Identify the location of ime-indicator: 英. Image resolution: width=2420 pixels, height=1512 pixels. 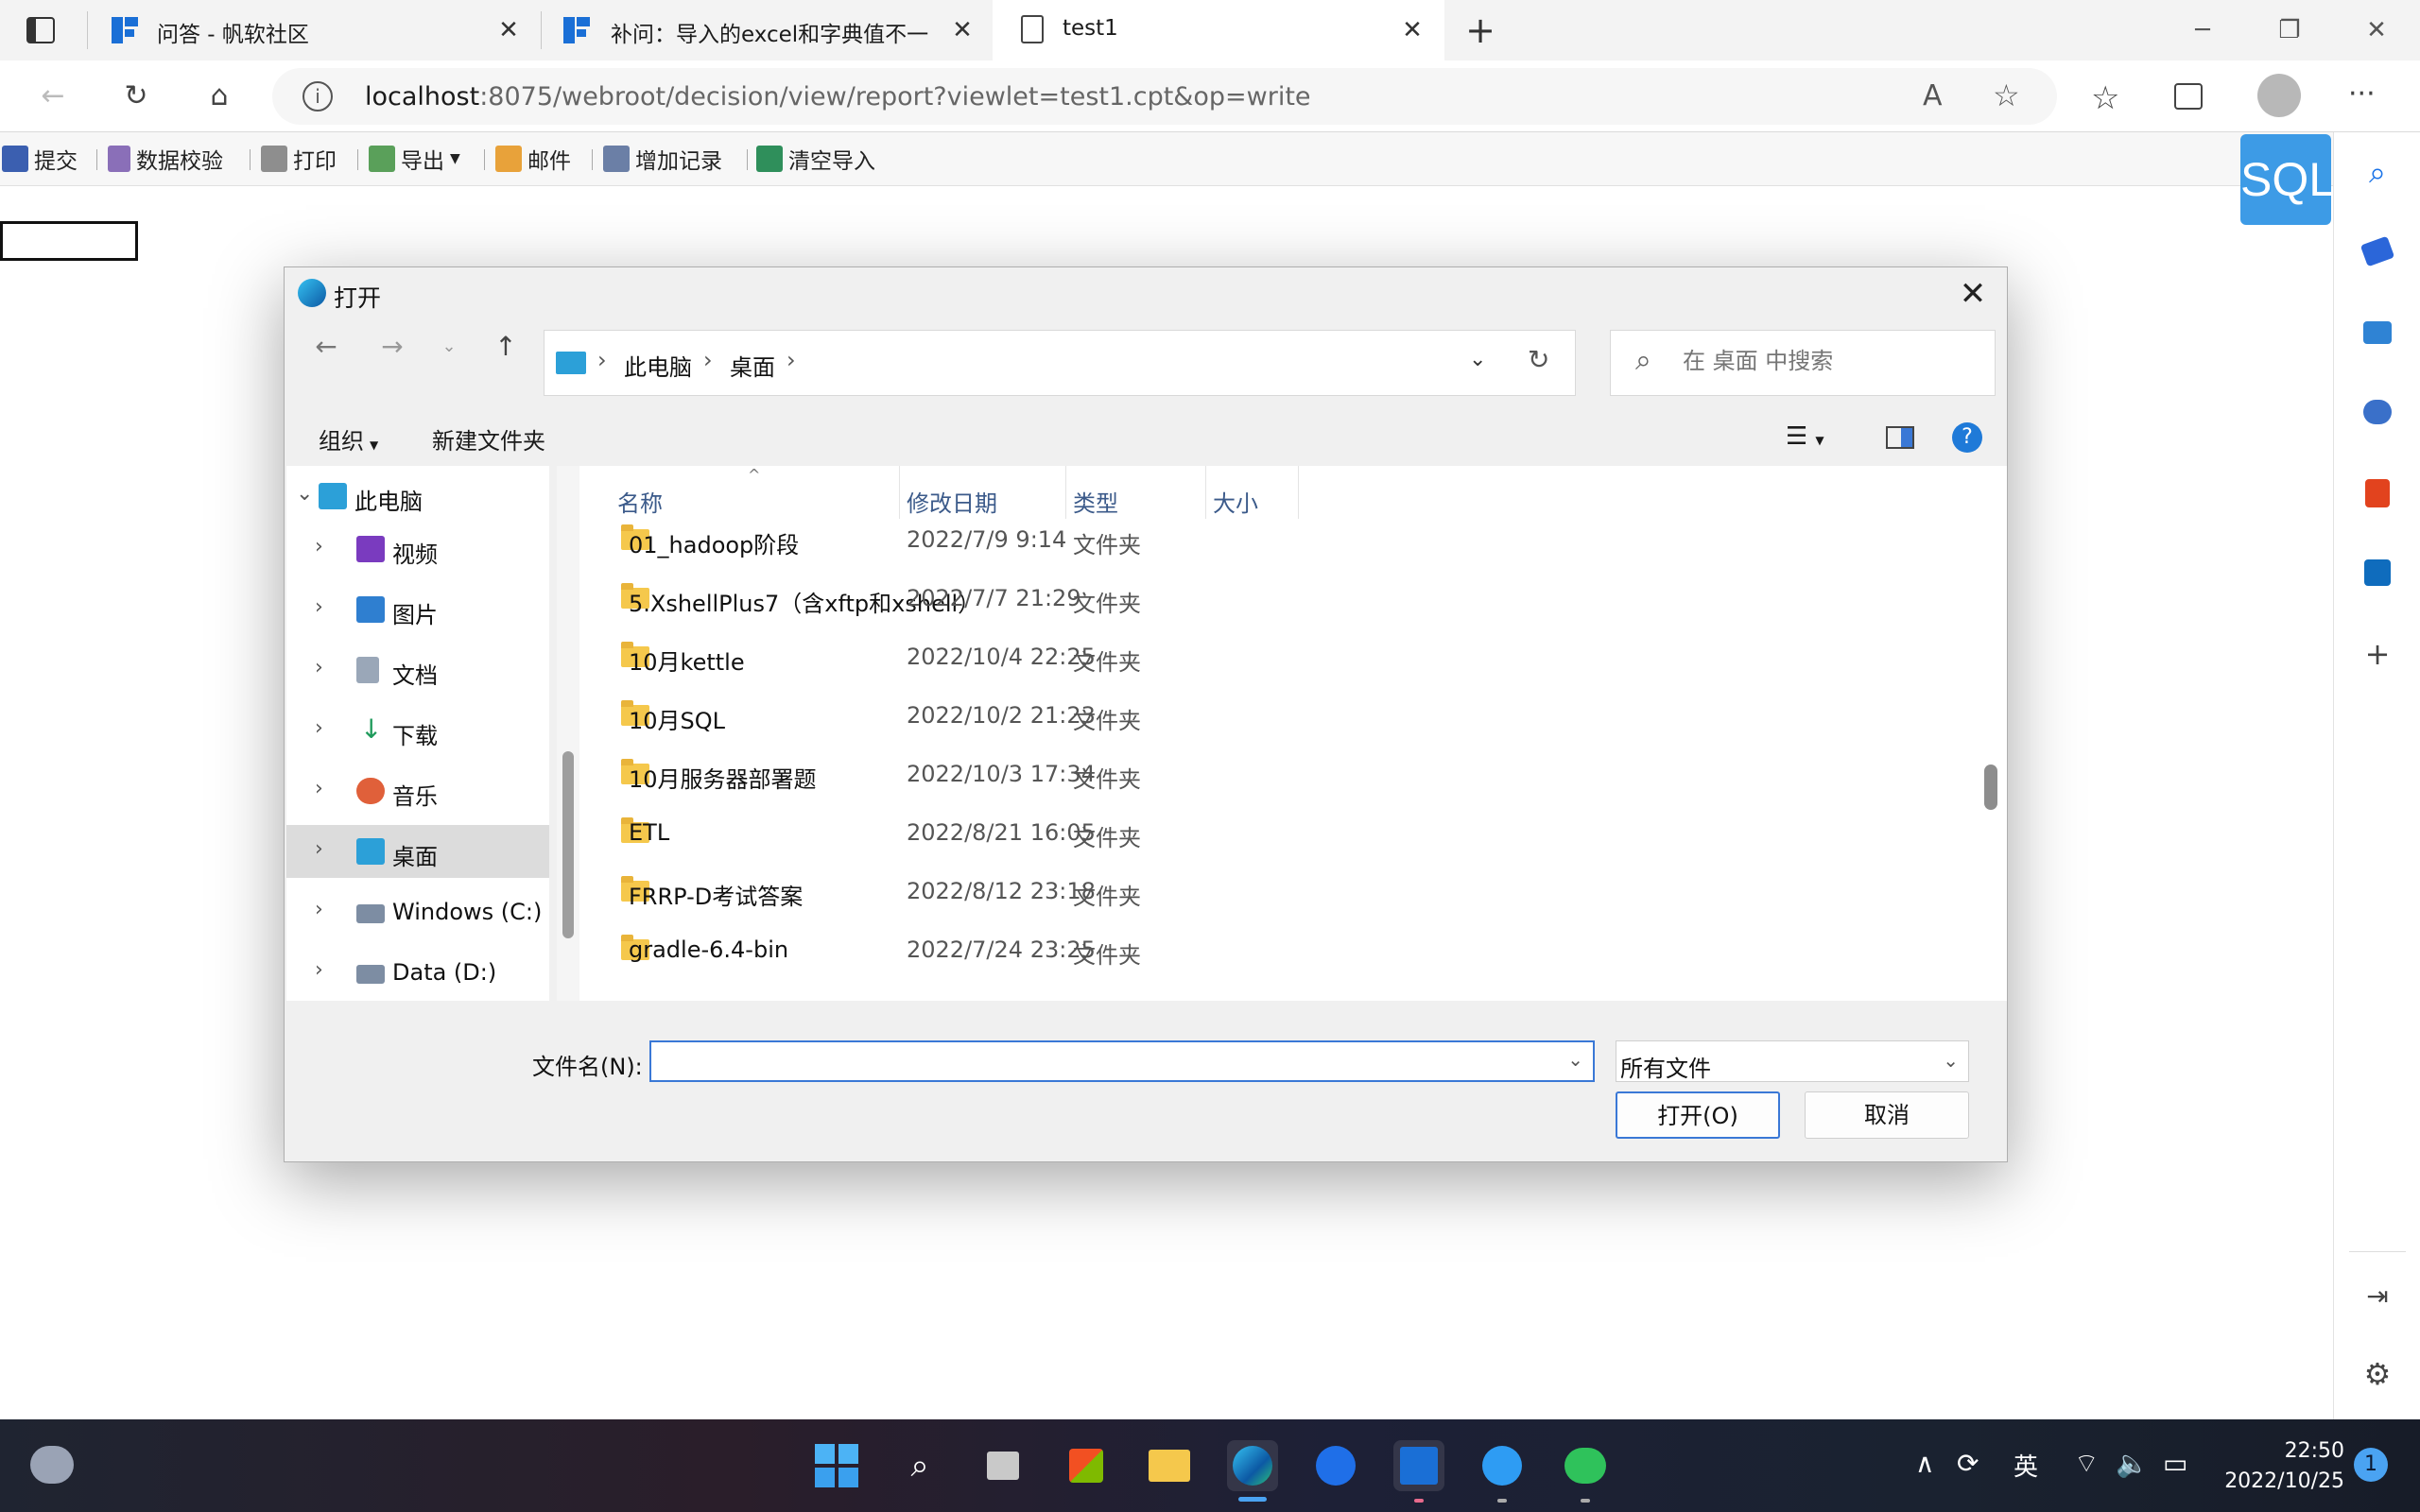
(2026, 1465).